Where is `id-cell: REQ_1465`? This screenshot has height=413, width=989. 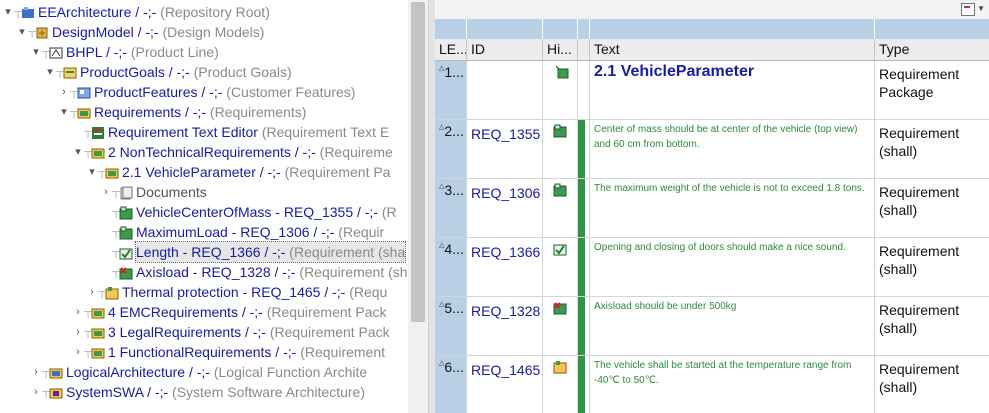
id-cell: REQ_1465 is located at coordinates (505, 384).